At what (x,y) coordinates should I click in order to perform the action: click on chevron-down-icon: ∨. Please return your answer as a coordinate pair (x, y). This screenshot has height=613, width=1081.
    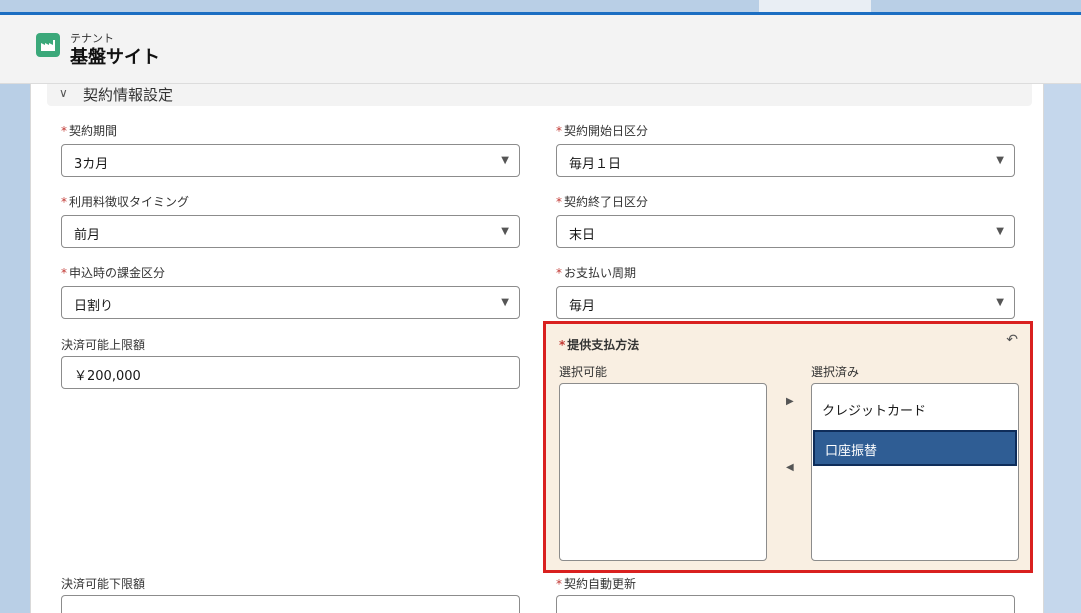
    Looking at the image, I should click on (63, 93).